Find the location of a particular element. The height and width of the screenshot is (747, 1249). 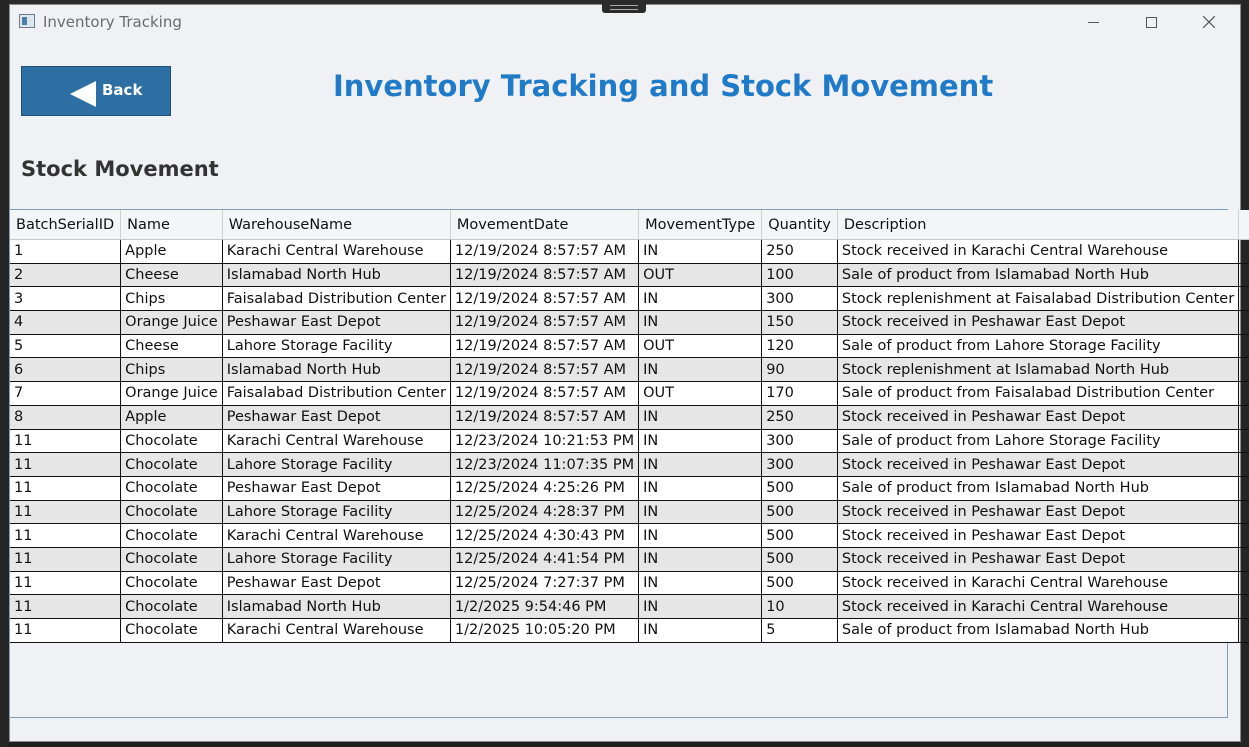

cell-batchserialid: 1 is located at coordinates (66, 251).